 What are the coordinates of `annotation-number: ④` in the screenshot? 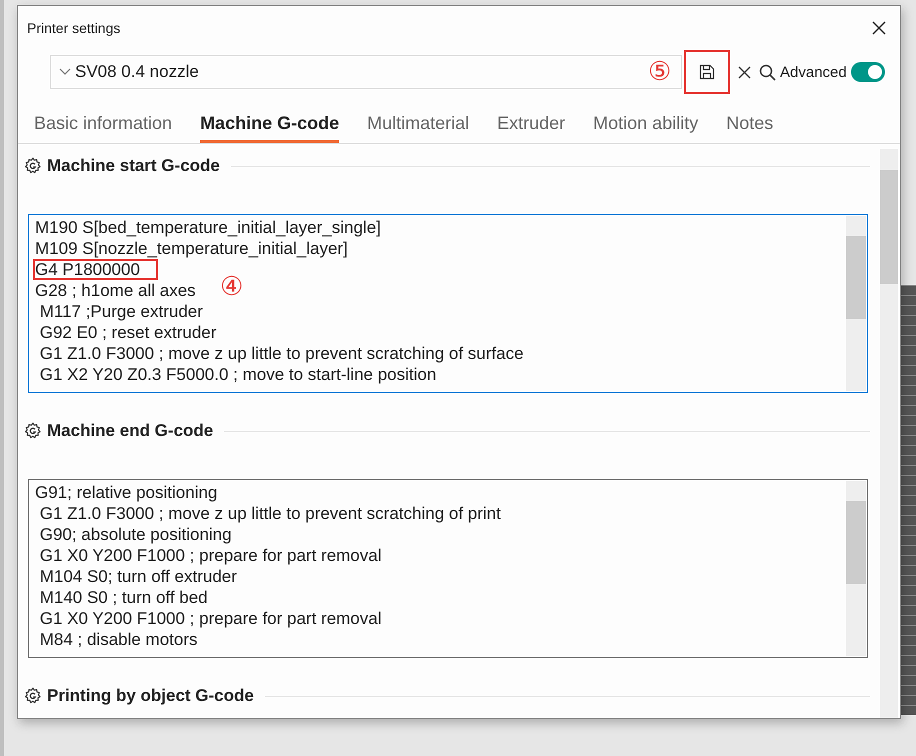 It's located at (231, 285).